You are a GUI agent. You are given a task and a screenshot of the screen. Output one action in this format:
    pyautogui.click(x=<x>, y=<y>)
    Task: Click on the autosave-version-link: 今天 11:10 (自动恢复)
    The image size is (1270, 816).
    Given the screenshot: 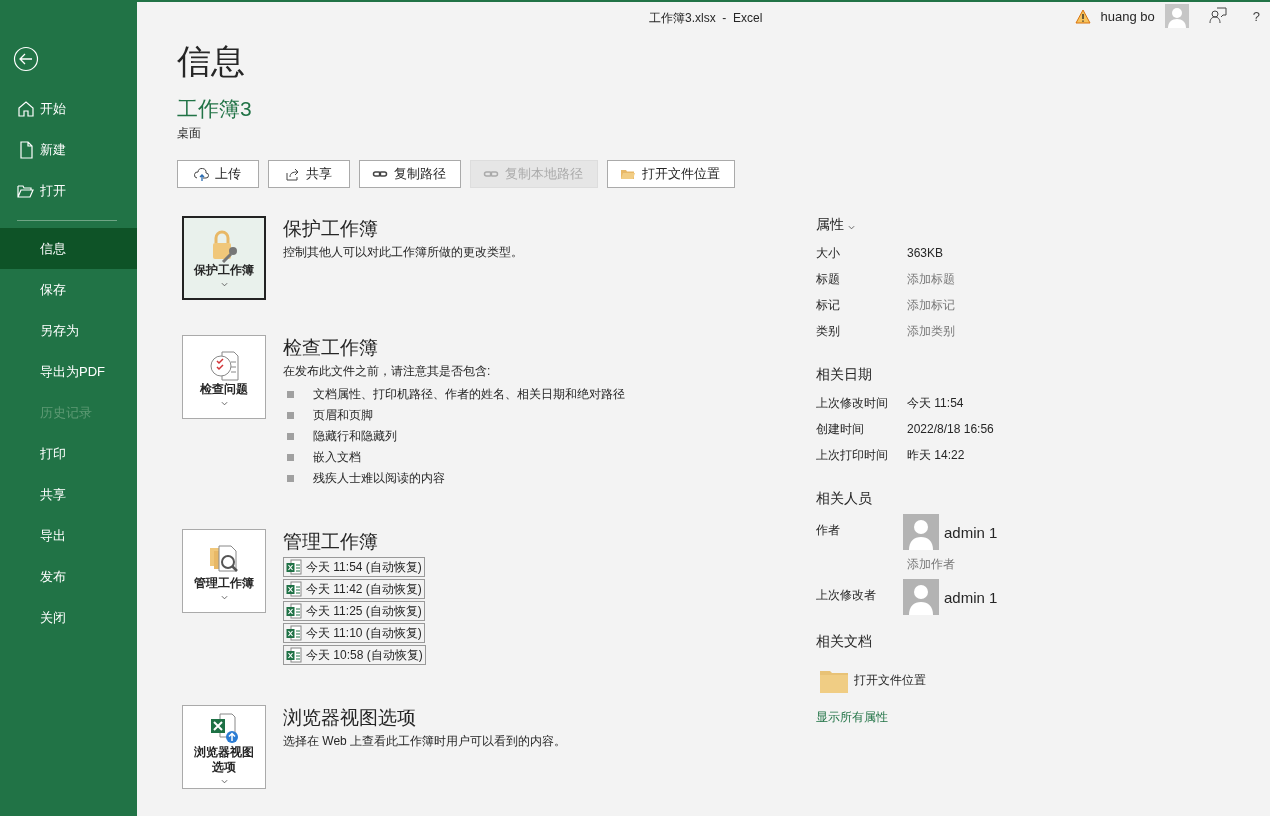 What is the action you would take?
    pyautogui.click(x=354, y=633)
    